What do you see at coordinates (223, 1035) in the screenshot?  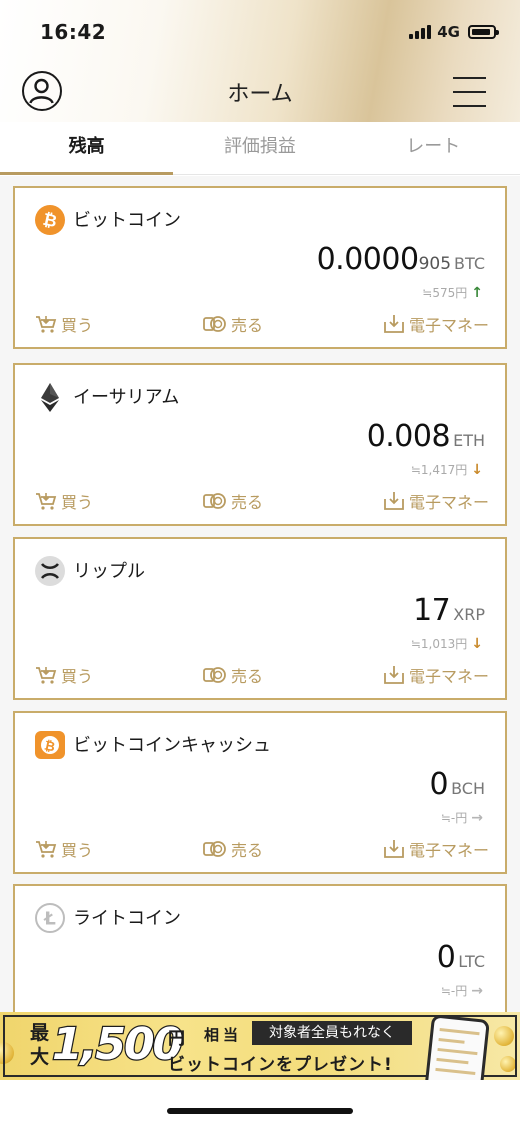 I see `banner-equivalent: 相当` at bounding box center [223, 1035].